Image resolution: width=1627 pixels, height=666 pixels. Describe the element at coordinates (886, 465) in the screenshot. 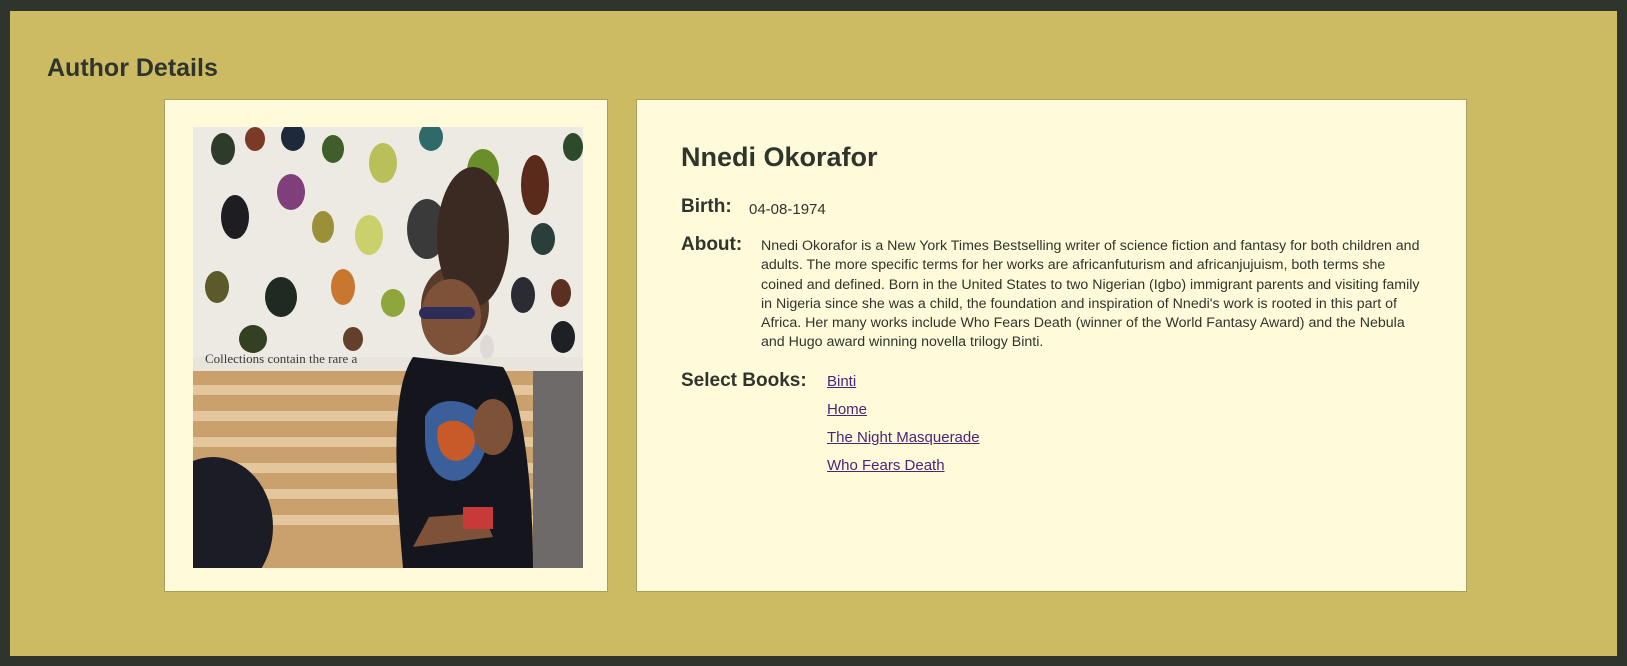

I see `book-link-who-fears-death: Who Fears Death` at that location.